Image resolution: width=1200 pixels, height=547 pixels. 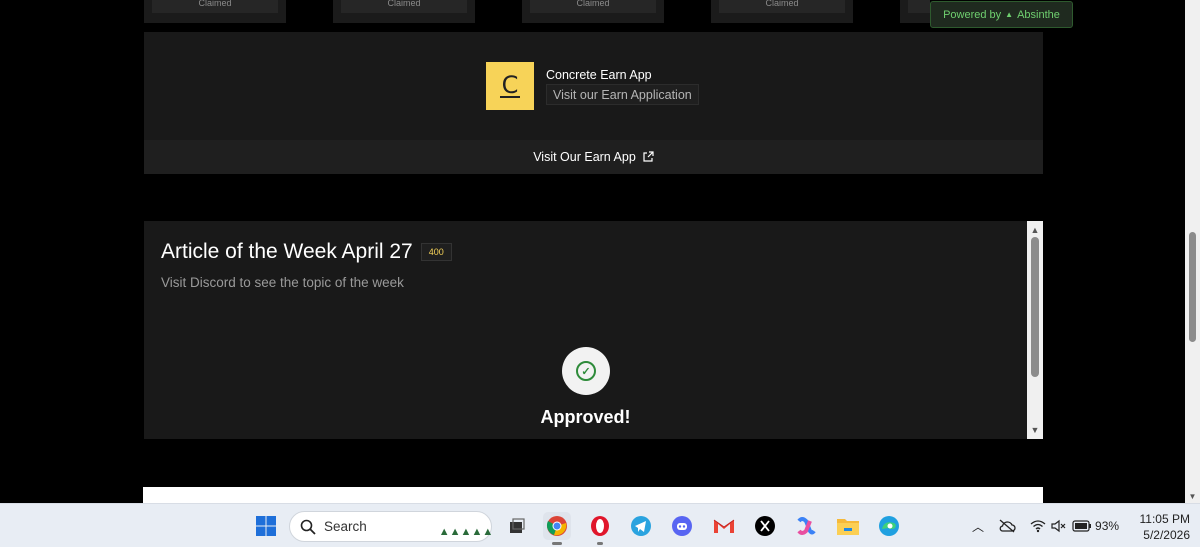 What do you see at coordinates (978, 526) in the screenshot?
I see `show-hidden-icons-chevron-icon: ︿` at bounding box center [978, 526].